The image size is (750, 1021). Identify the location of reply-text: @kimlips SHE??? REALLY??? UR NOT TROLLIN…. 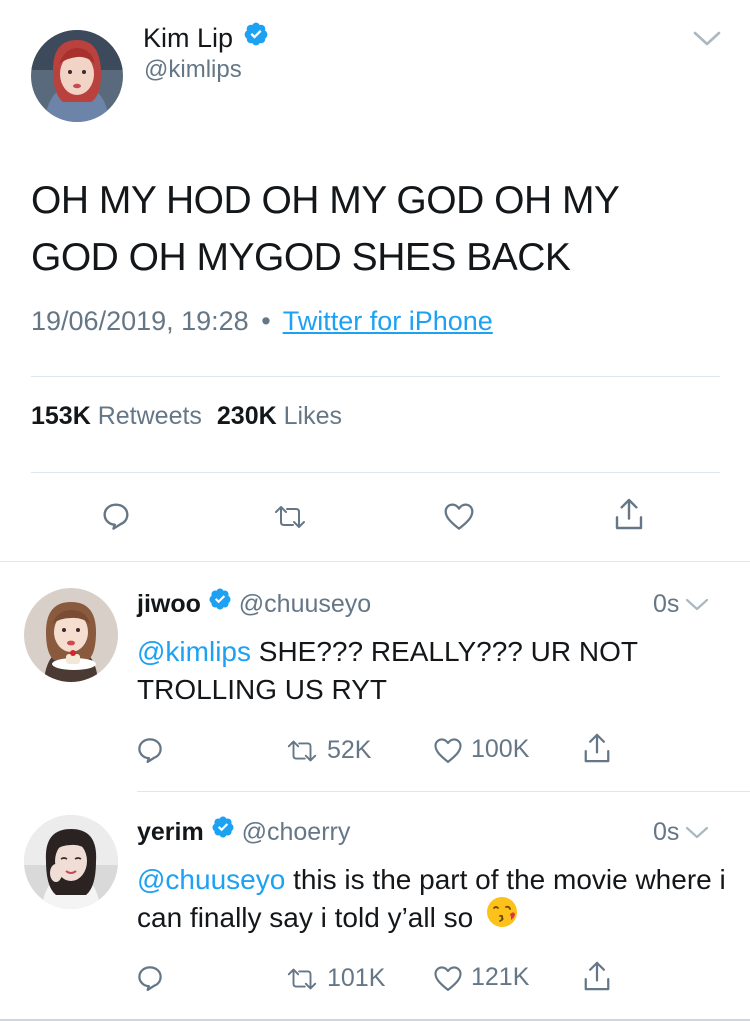
(427, 671).